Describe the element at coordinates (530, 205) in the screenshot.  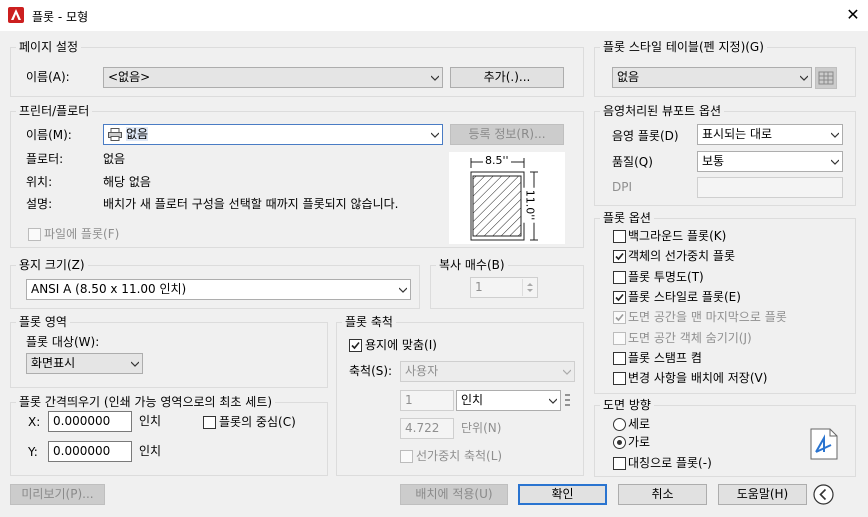
I see `preview-height-label: 11.0''` at that location.